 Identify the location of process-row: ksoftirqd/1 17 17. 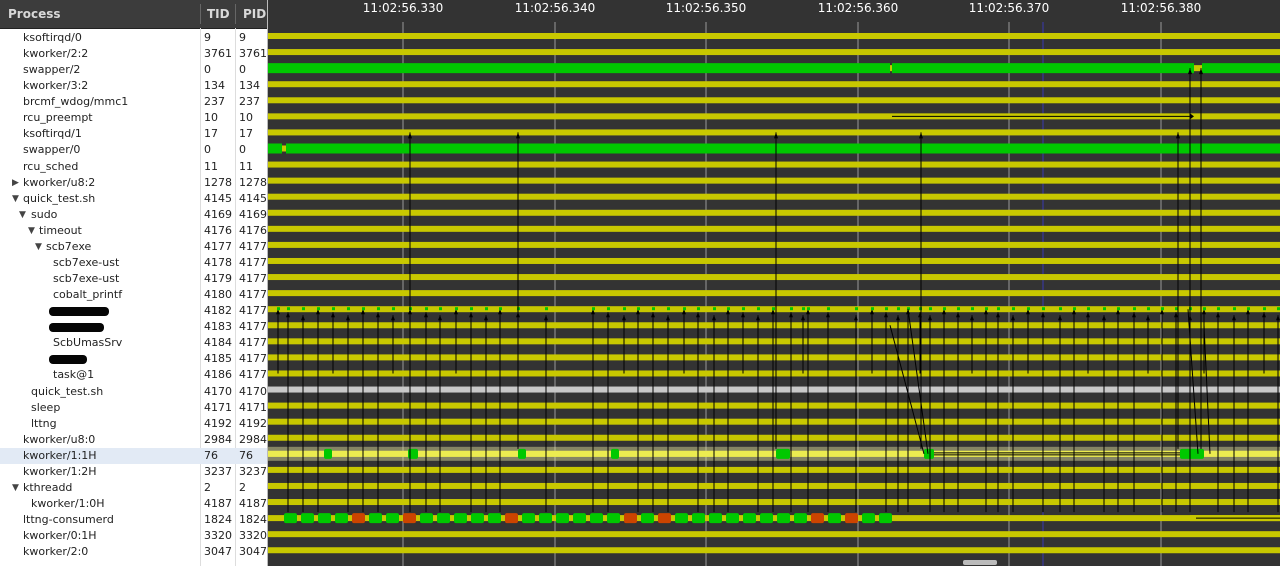
(133, 134).